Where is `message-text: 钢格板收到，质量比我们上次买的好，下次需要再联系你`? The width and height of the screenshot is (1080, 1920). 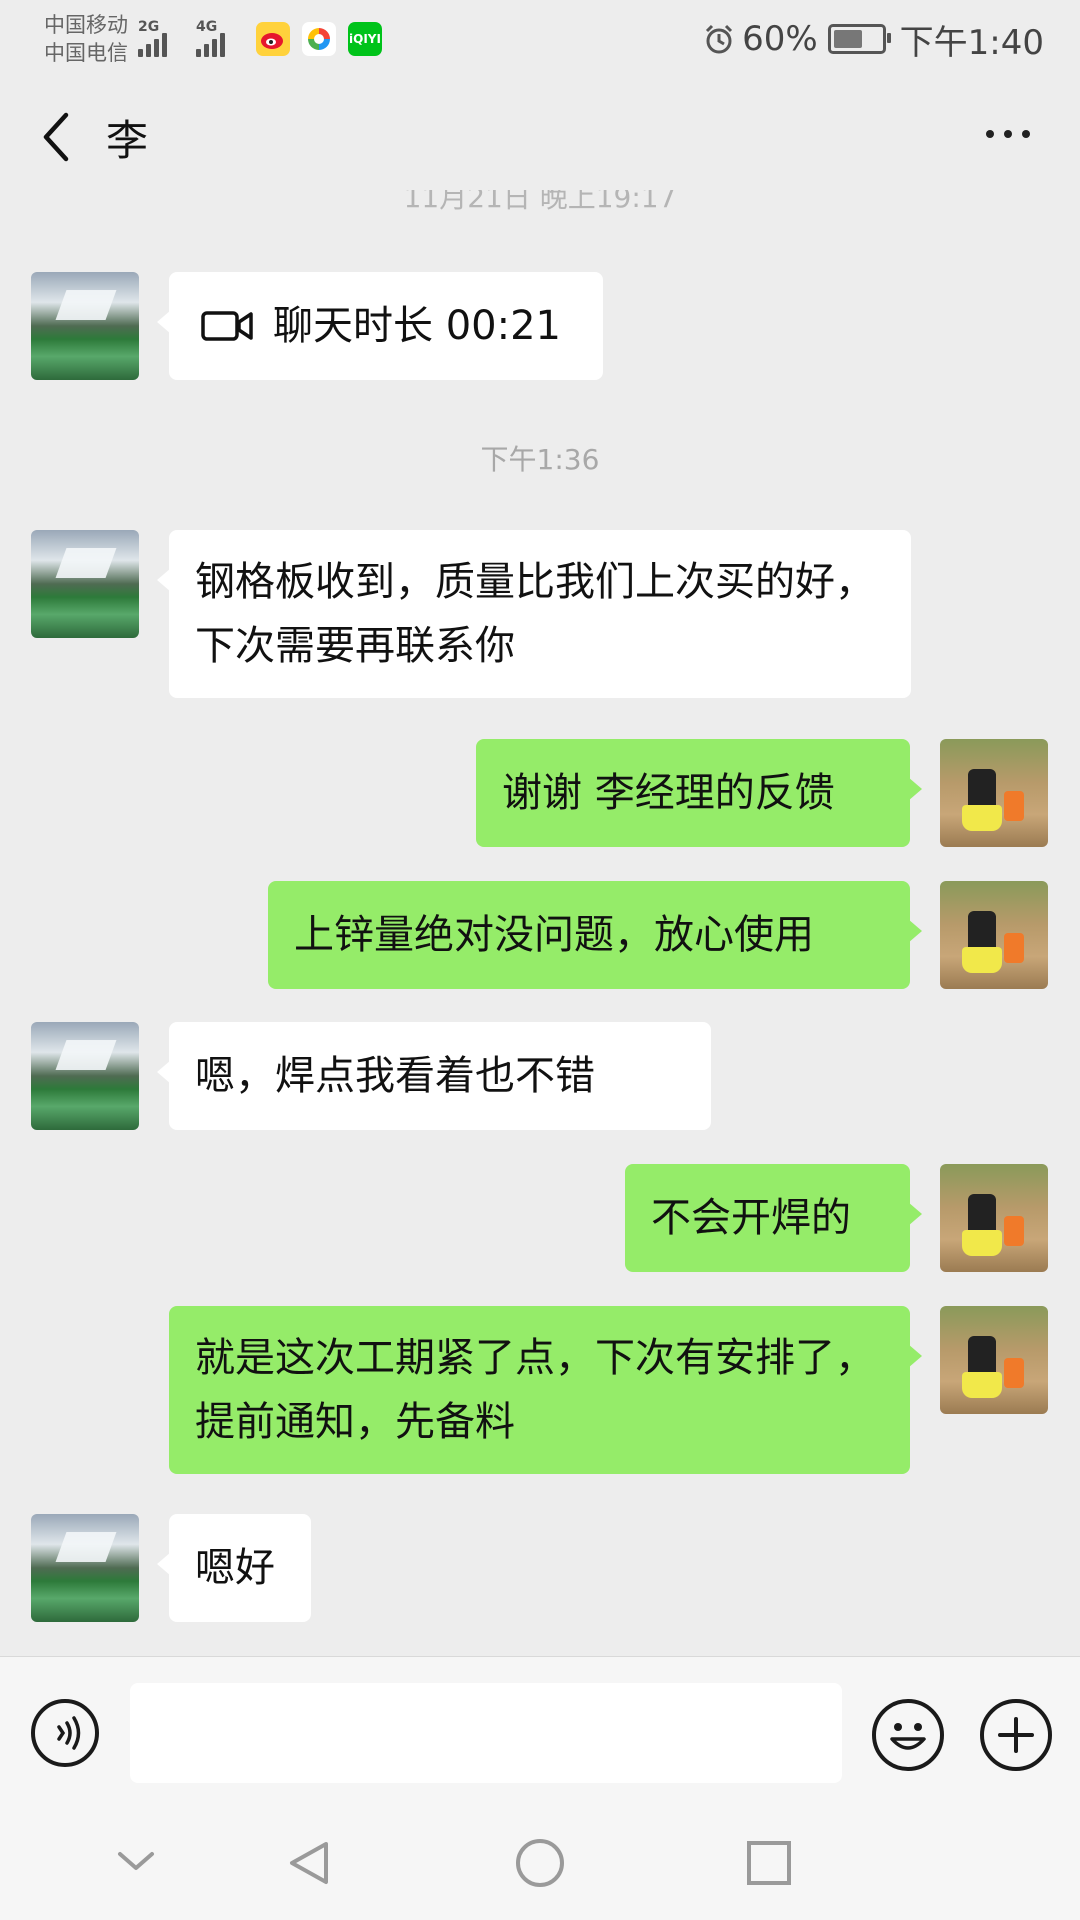 message-text: 钢格板收到，质量比我们上次买的好，下次需要再联系你 is located at coordinates (535, 614).